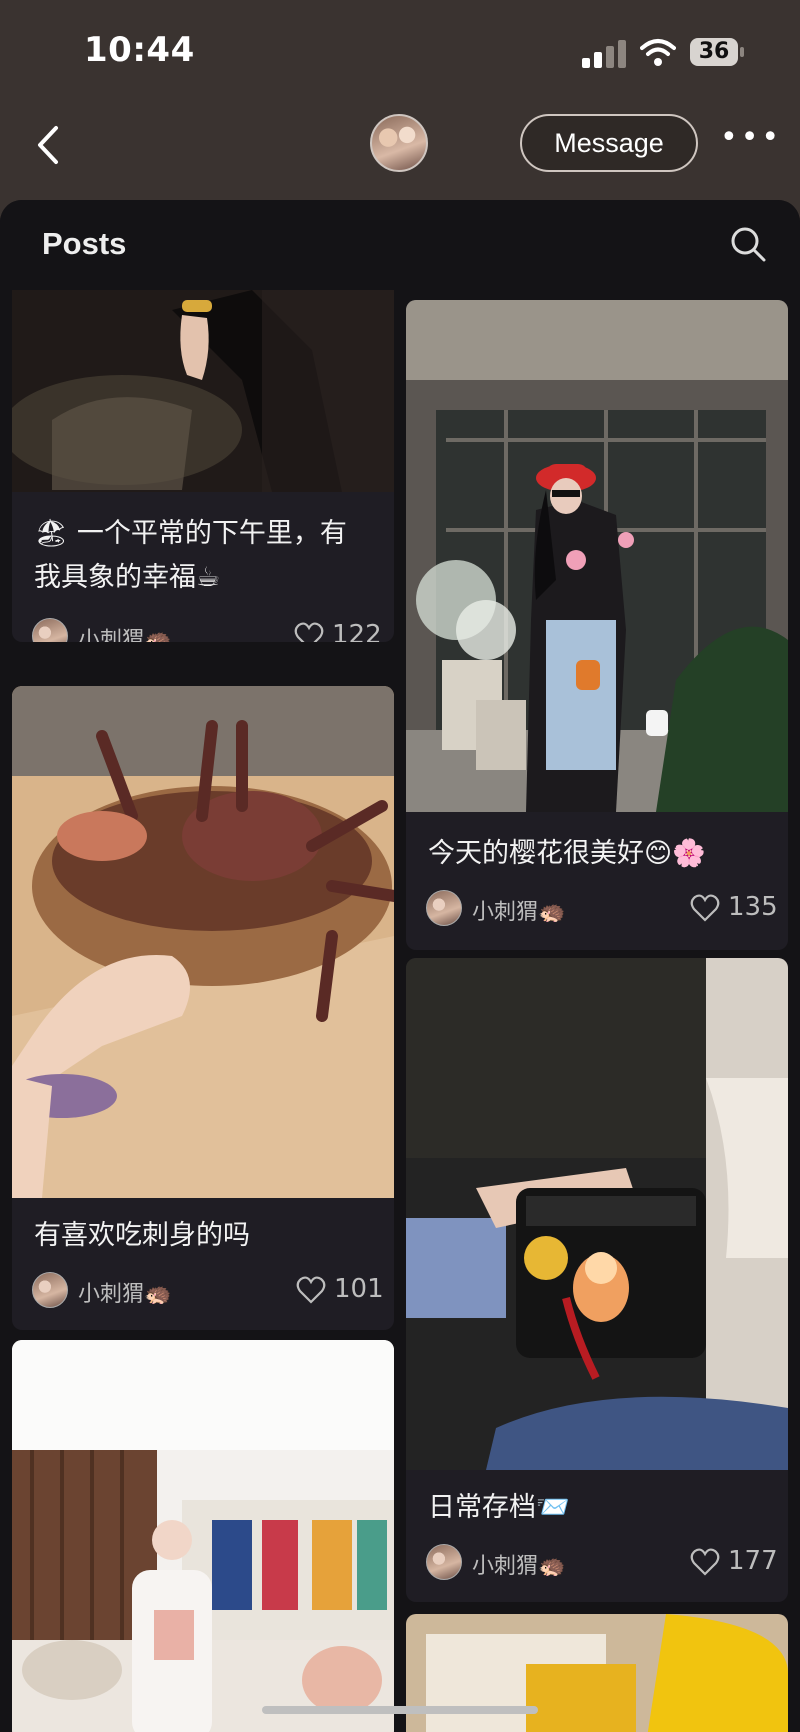 The image size is (800, 1732). I want to click on message-button: Message, so click(609, 143).